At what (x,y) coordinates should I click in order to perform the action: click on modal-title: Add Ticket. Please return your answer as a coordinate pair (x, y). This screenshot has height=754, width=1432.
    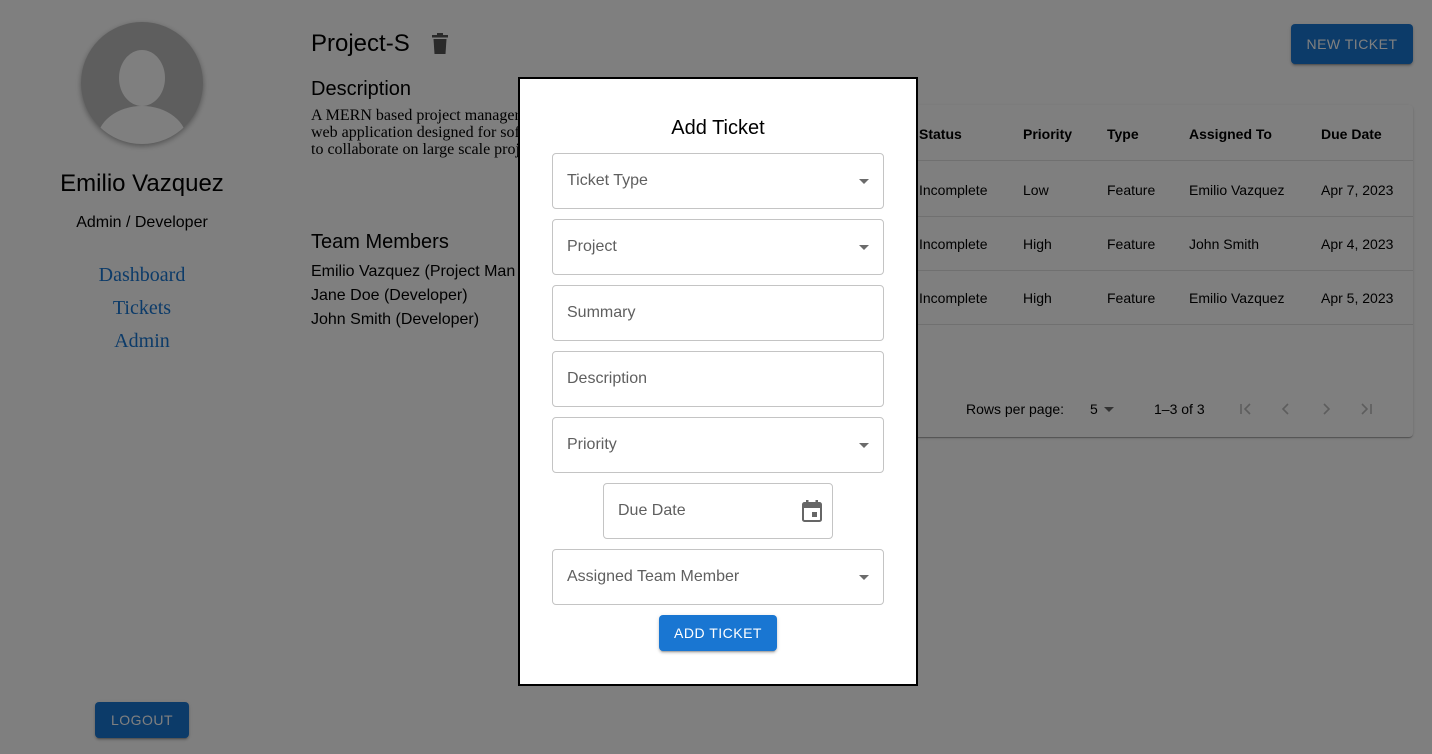
    Looking at the image, I should click on (718, 128).